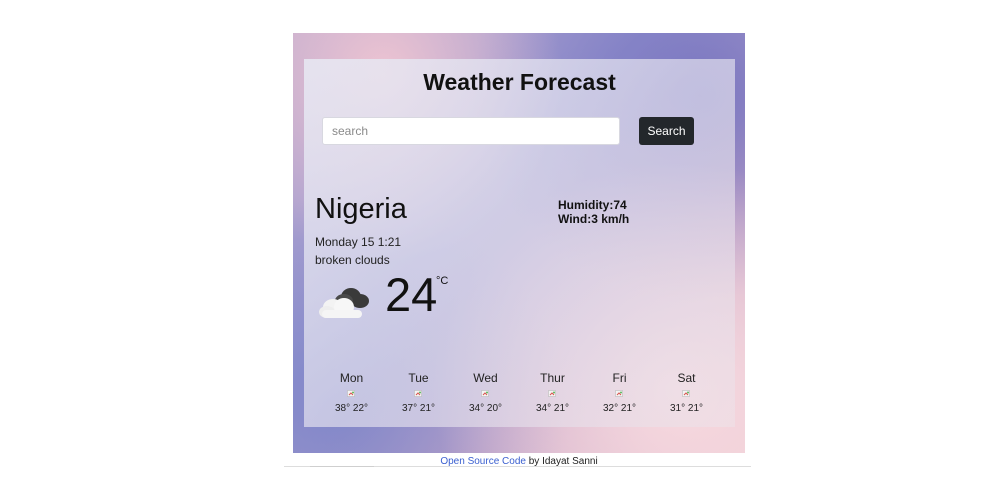 The image size is (1000, 500). Describe the element at coordinates (485, 378) in the screenshot. I see `forecast-day-name: Wed` at that location.